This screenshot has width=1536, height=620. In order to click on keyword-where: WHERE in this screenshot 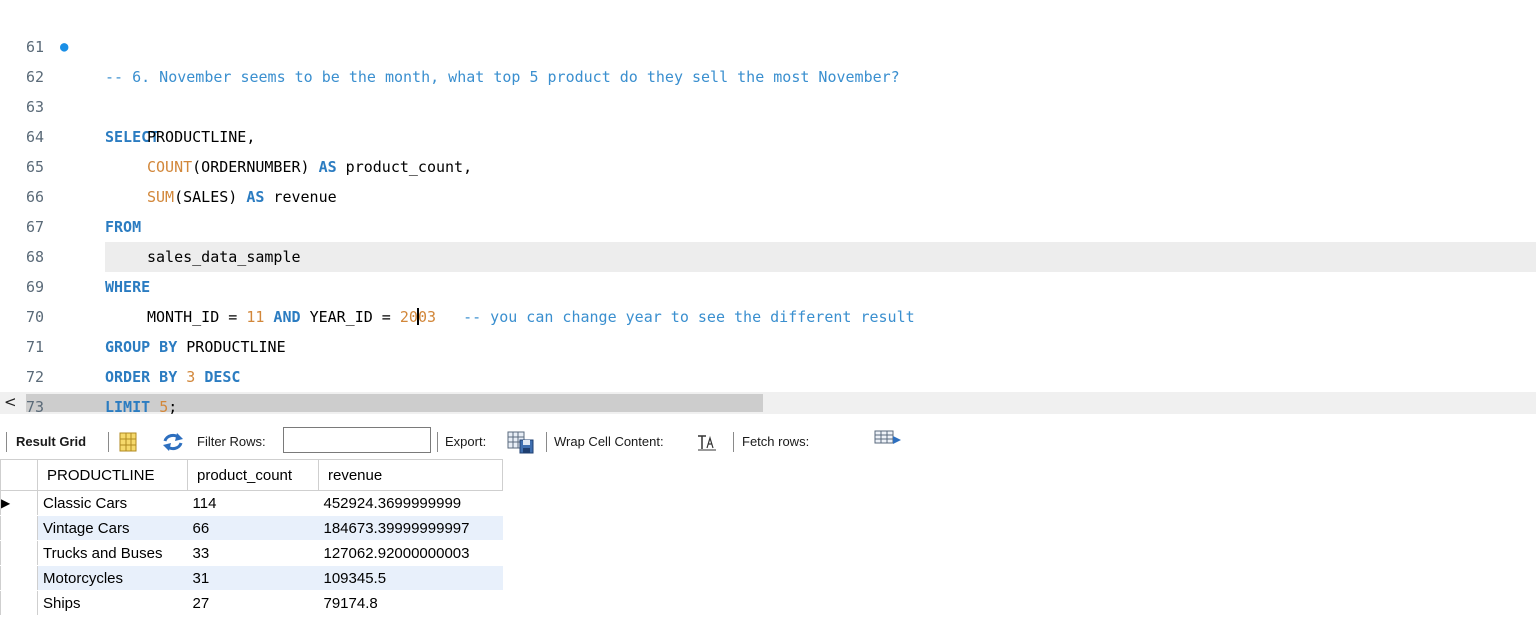, I will do `click(128, 287)`.